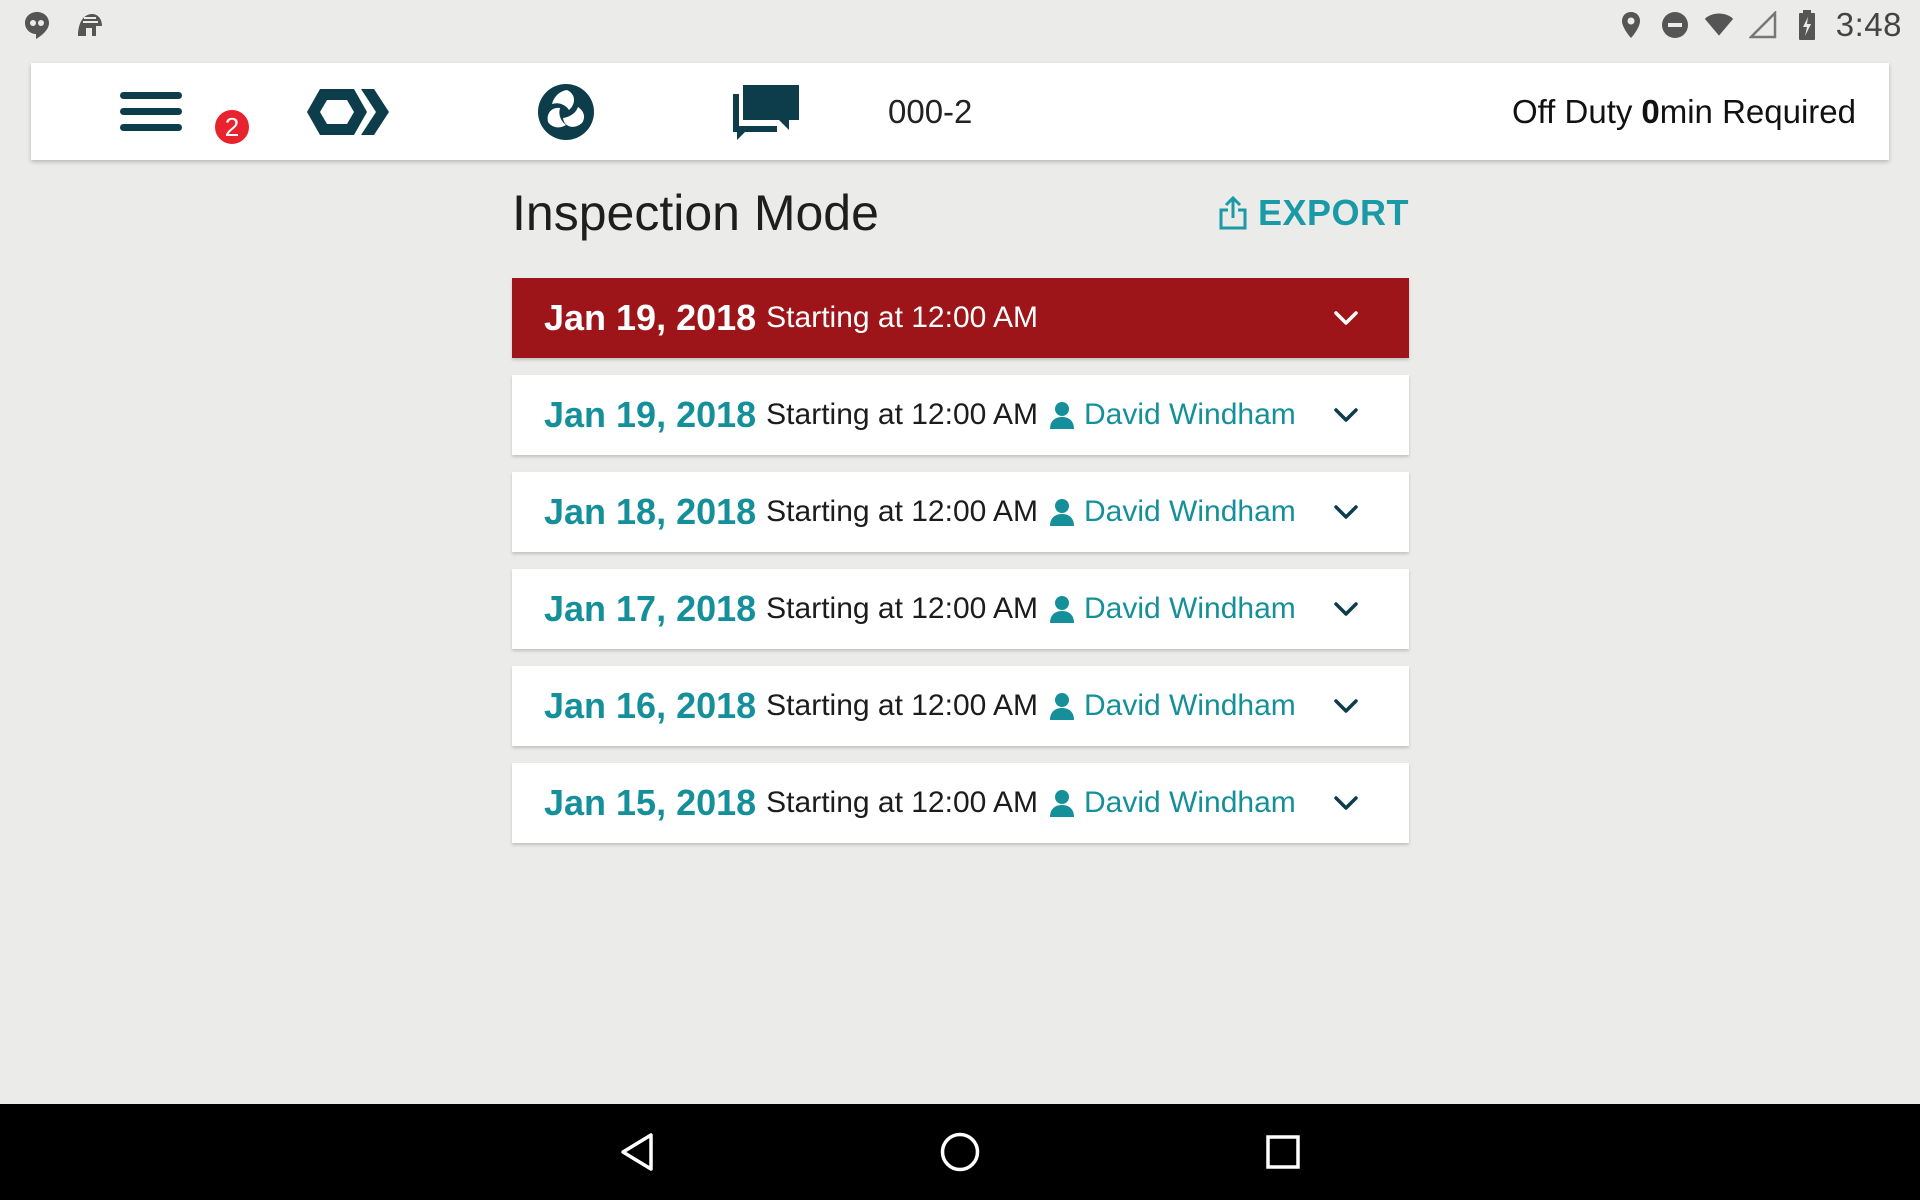  What do you see at coordinates (1757, 111) in the screenshot?
I see `duty-suffix: min Required` at bounding box center [1757, 111].